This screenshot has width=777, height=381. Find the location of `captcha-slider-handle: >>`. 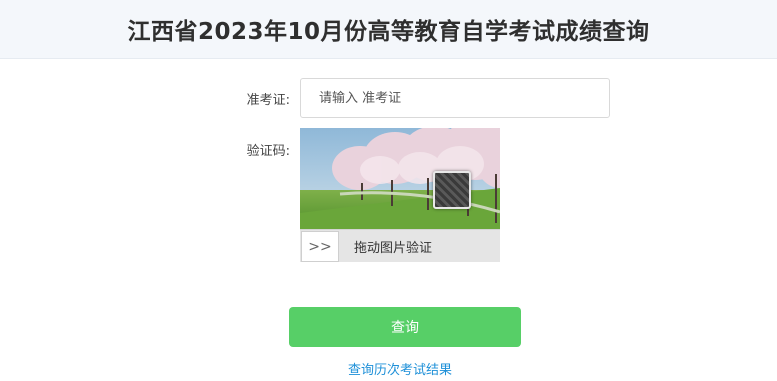

captcha-slider-handle: >> is located at coordinates (320, 246).